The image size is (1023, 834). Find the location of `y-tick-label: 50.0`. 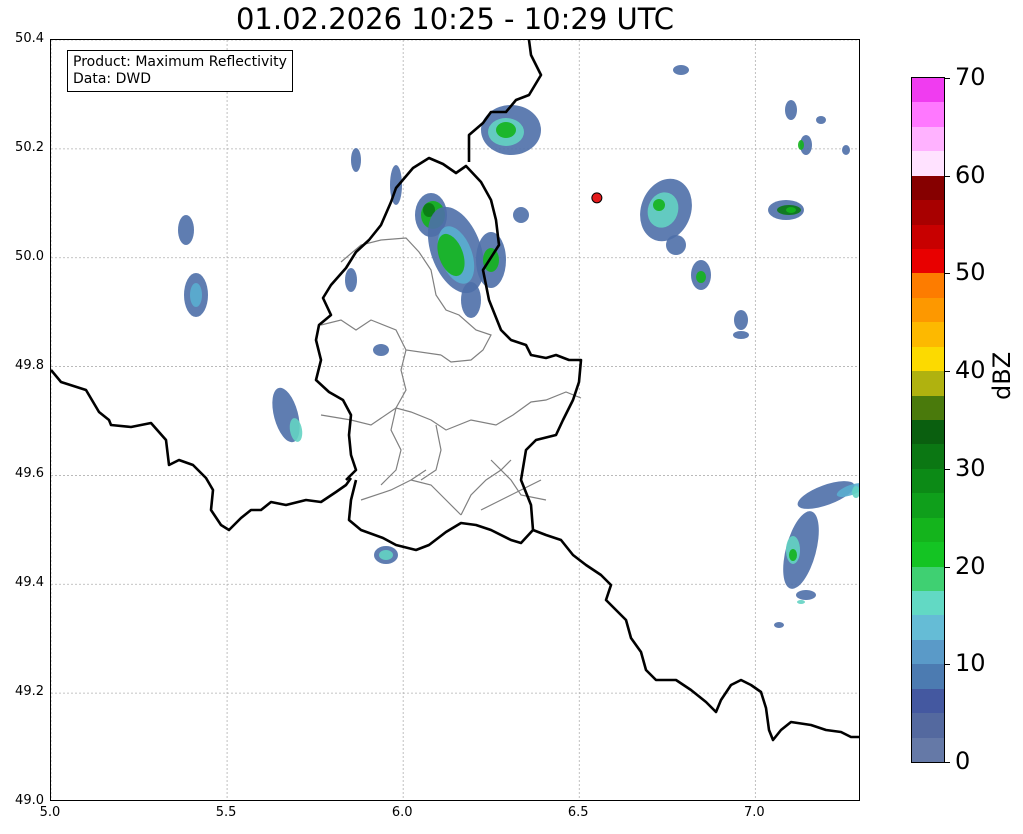

y-tick-label: 50.0 is located at coordinates (29, 256).